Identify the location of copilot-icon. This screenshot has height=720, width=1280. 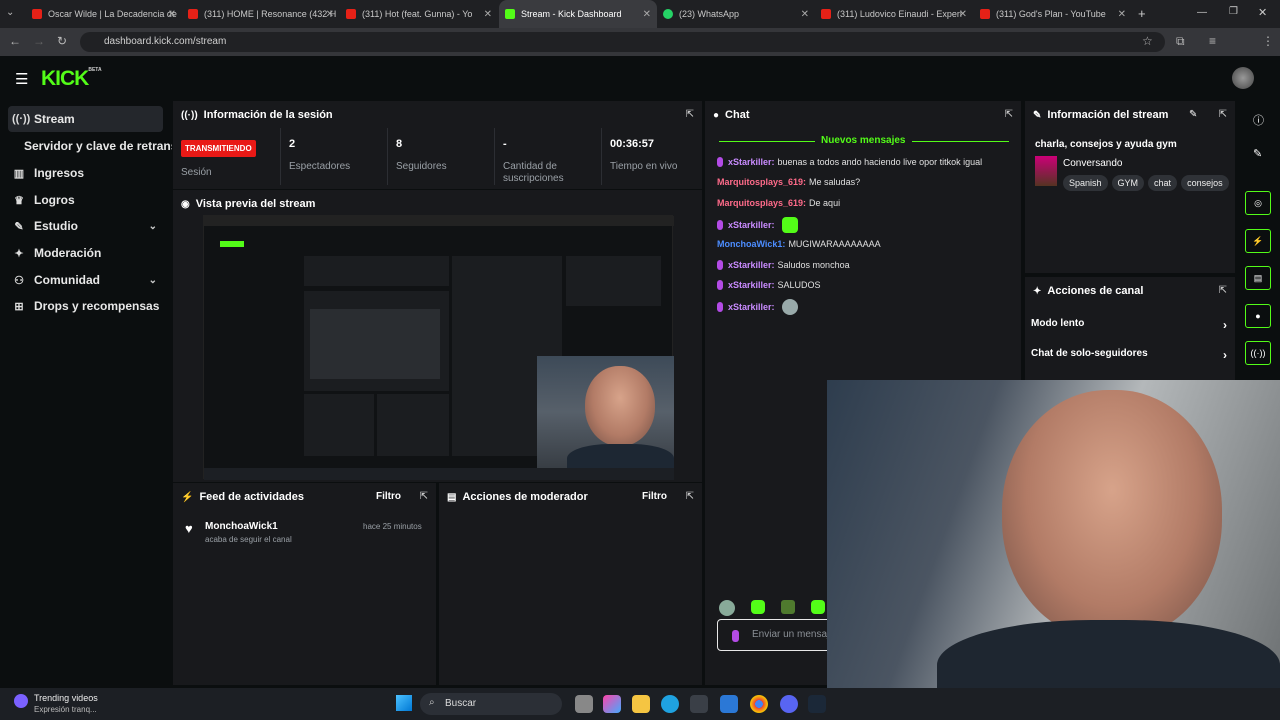
(612, 704).